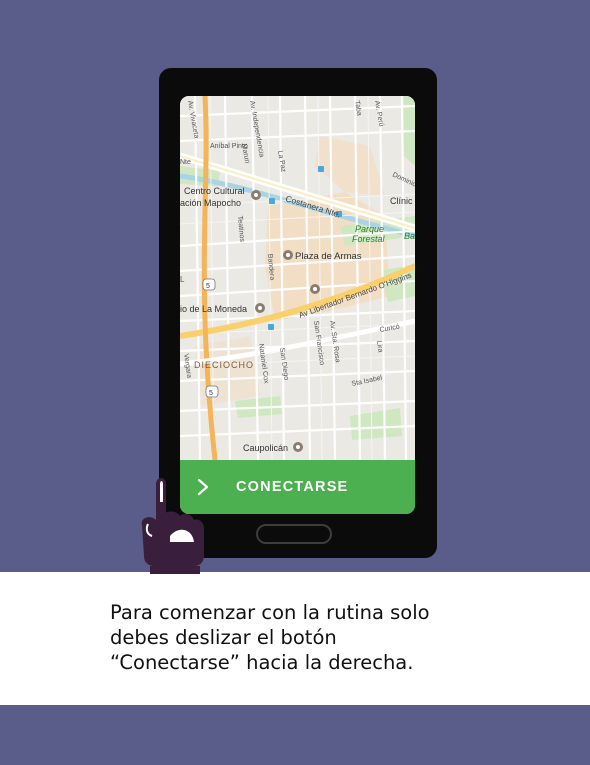  Describe the element at coordinates (185, 162) in the screenshot. I see `label-nte: Nte` at that location.